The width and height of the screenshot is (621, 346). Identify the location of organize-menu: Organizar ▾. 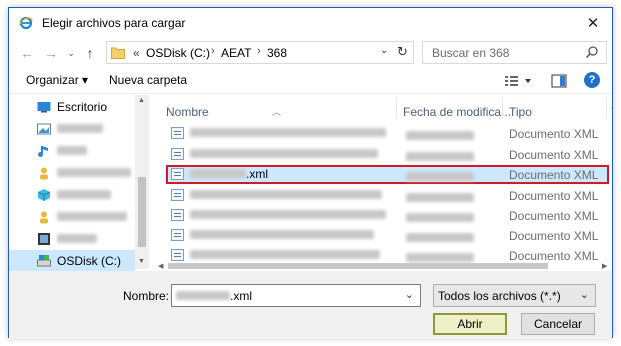
(57, 80).